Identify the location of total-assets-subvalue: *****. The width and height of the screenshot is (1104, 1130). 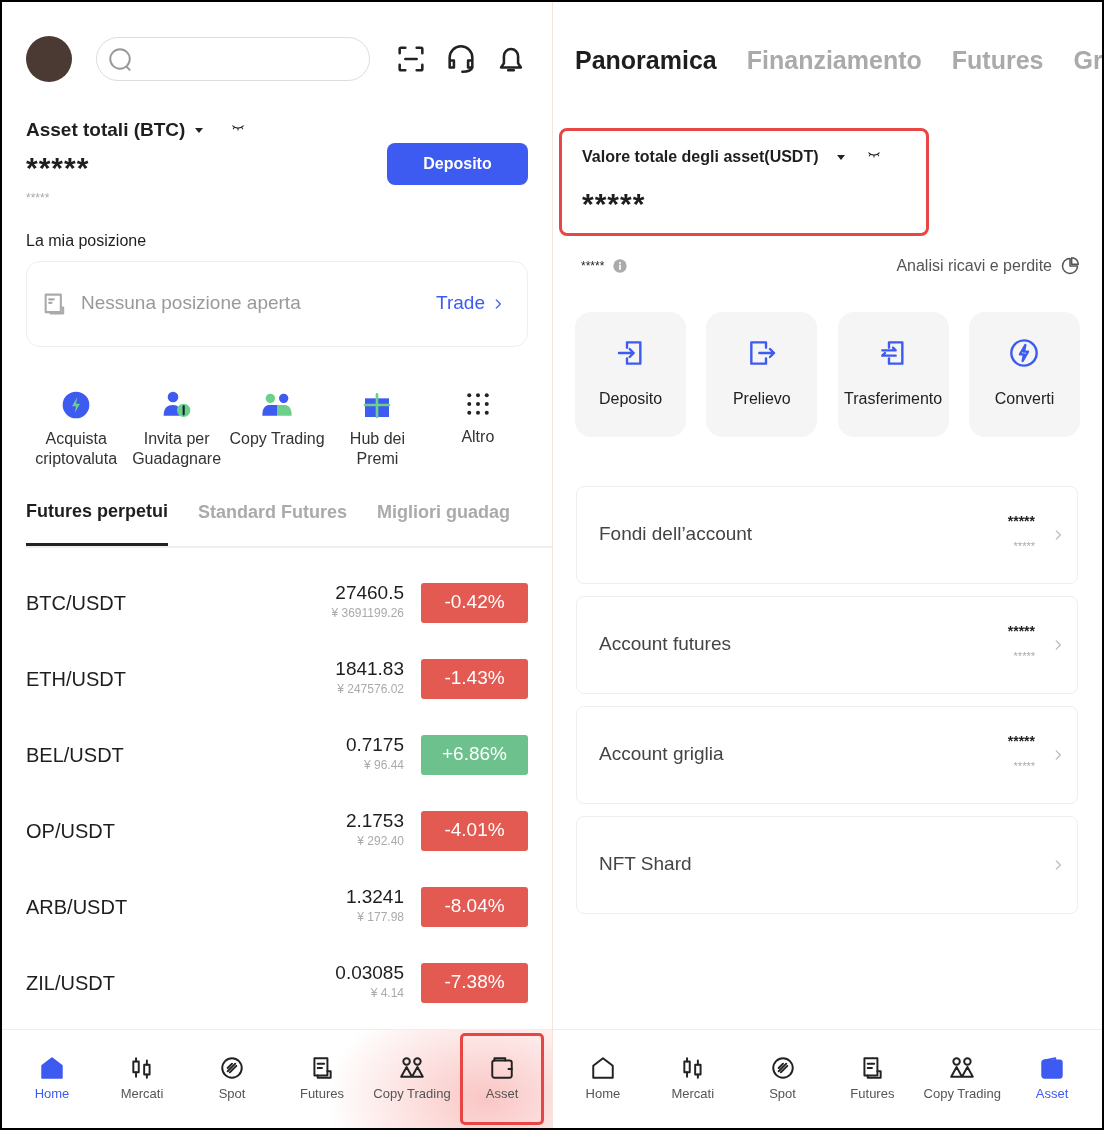
(38, 198).